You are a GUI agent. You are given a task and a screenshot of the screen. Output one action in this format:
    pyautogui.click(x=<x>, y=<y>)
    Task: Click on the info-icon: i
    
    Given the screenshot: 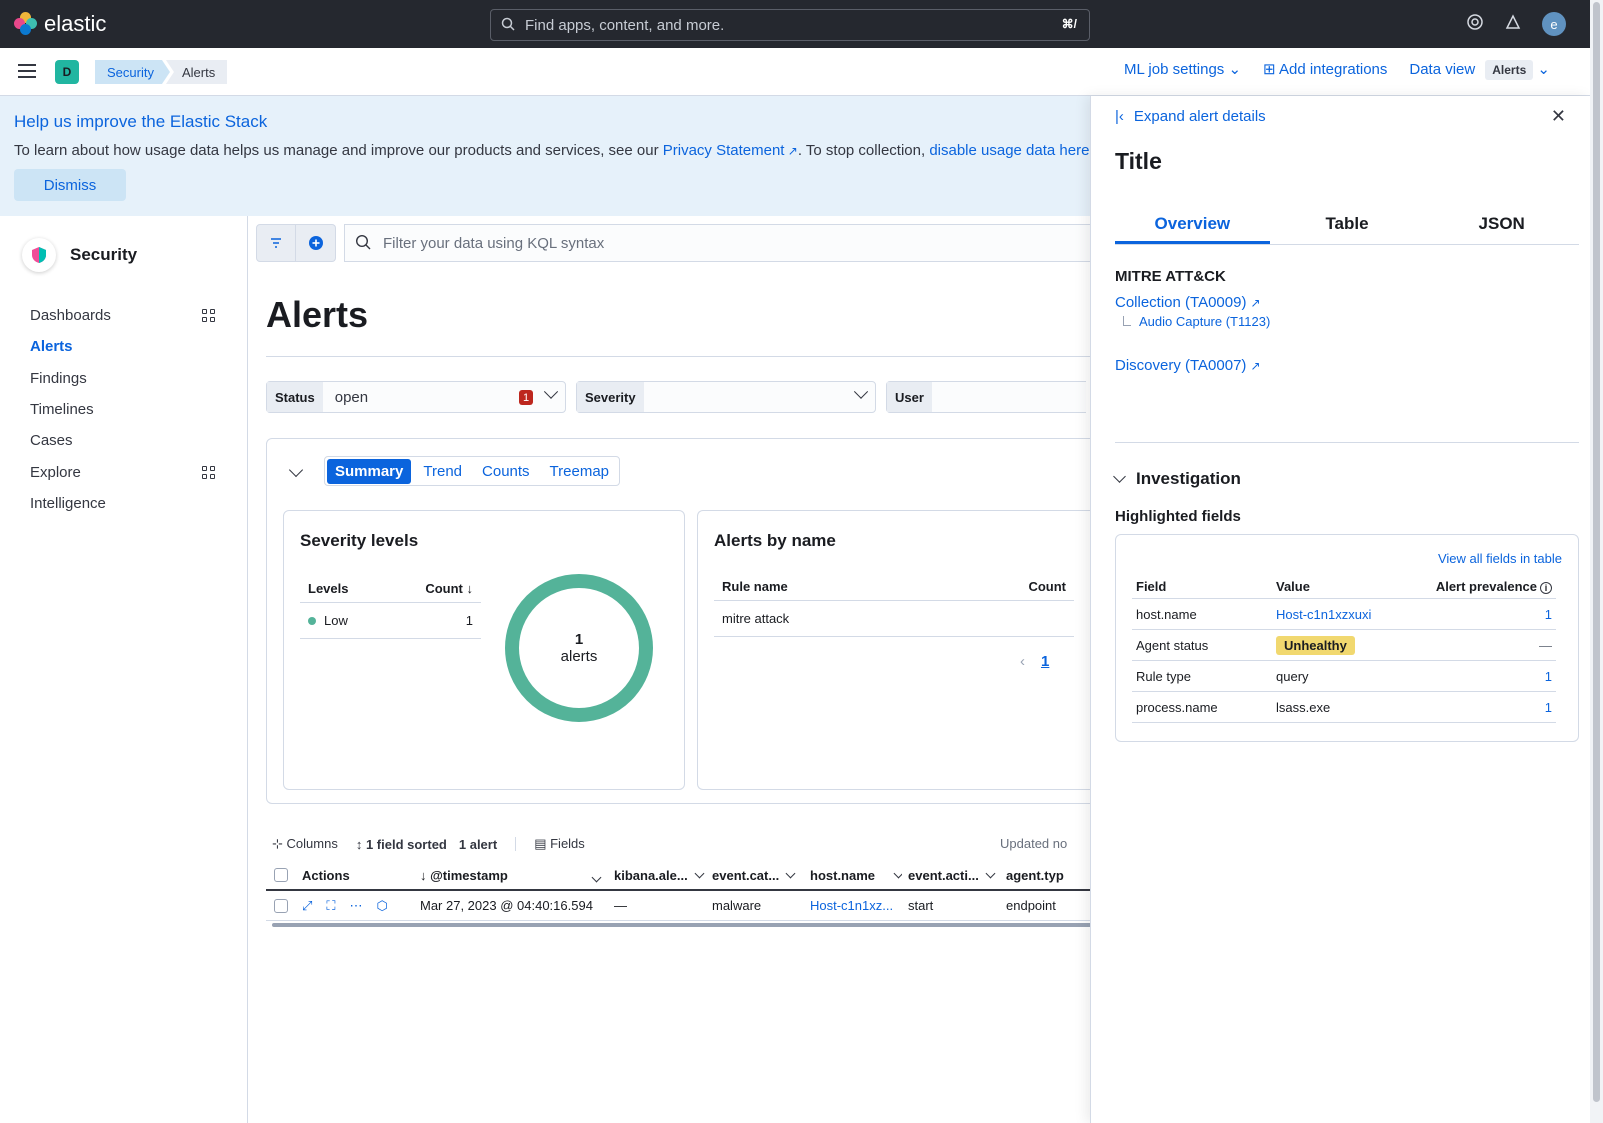 What is the action you would take?
    pyautogui.click(x=1546, y=588)
    